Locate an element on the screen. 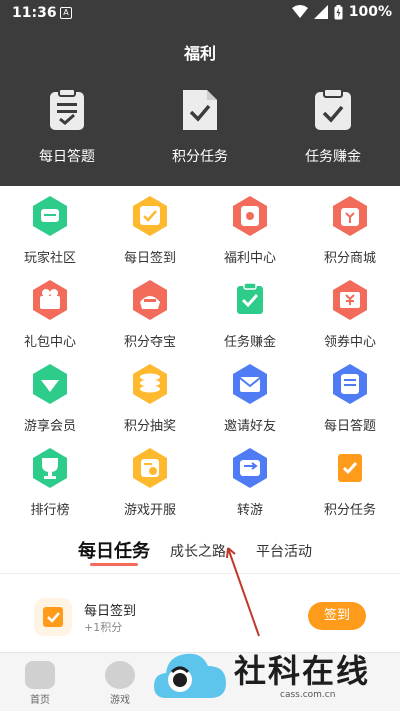  points-task-icon is located at coordinates (350, 468).